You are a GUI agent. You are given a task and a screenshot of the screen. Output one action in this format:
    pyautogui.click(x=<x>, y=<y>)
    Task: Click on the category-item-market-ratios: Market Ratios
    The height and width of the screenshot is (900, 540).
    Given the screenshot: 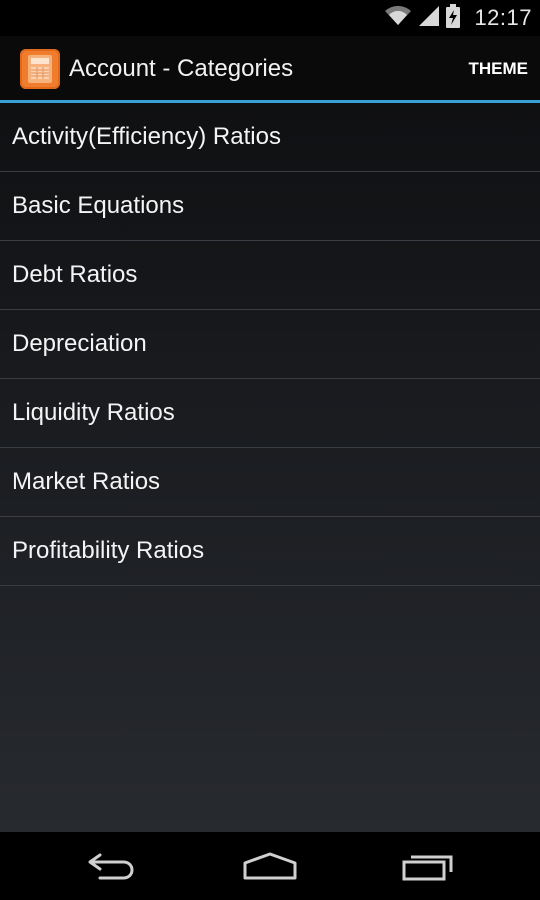 What is the action you would take?
    pyautogui.click(x=270, y=482)
    